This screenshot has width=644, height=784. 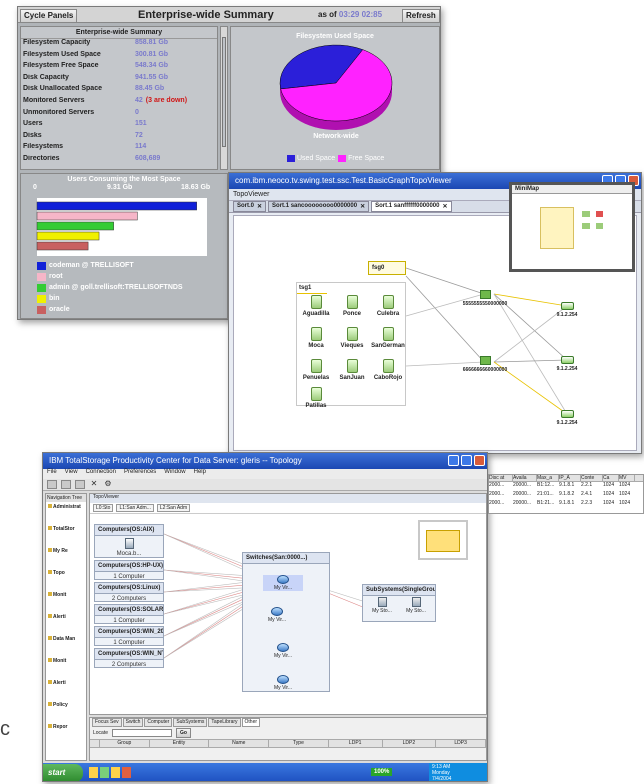 I want to click on host-node: Ponce, so click(x=352, y=306).